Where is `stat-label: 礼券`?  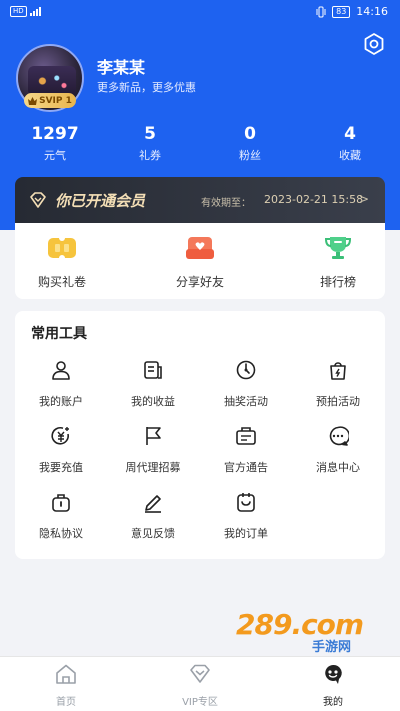 stat-label: 礼券 is located at coordinates (150, 155).